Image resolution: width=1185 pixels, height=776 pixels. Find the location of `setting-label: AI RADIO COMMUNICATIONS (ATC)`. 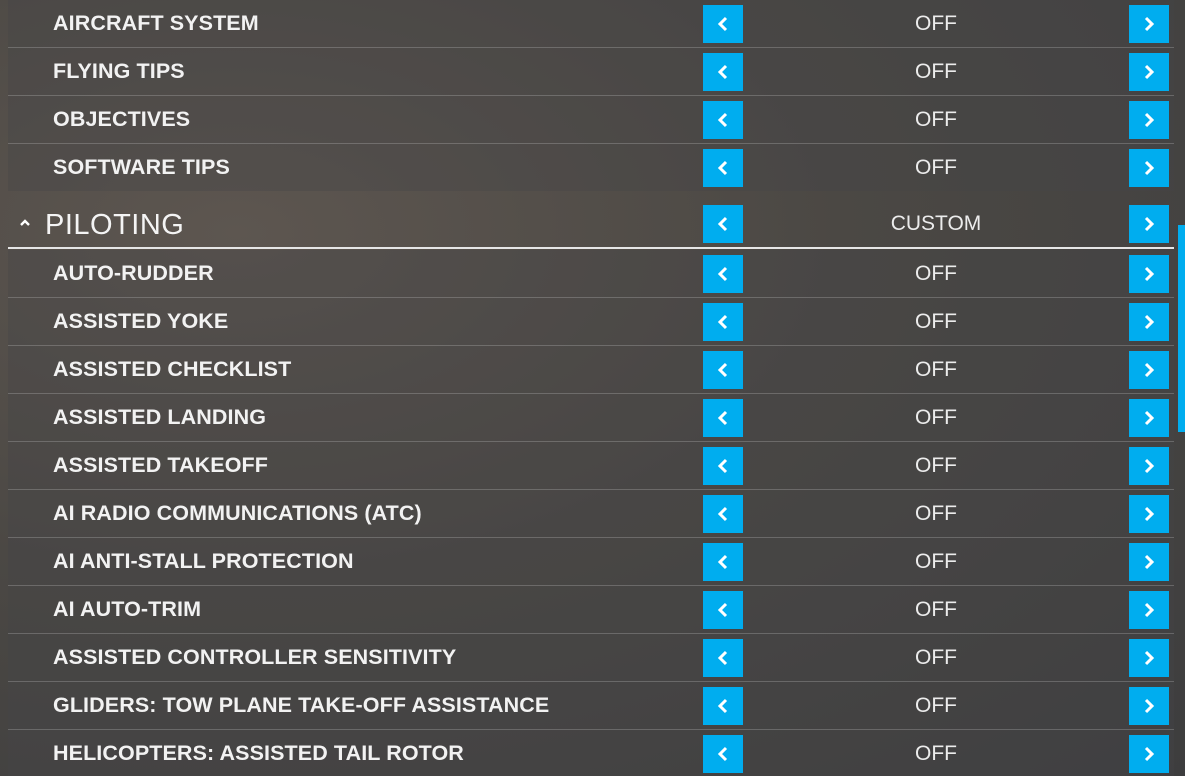

setting-label: AI RADIO COMMUNICATIONS (ATC) is located at coordinates (237, 513).